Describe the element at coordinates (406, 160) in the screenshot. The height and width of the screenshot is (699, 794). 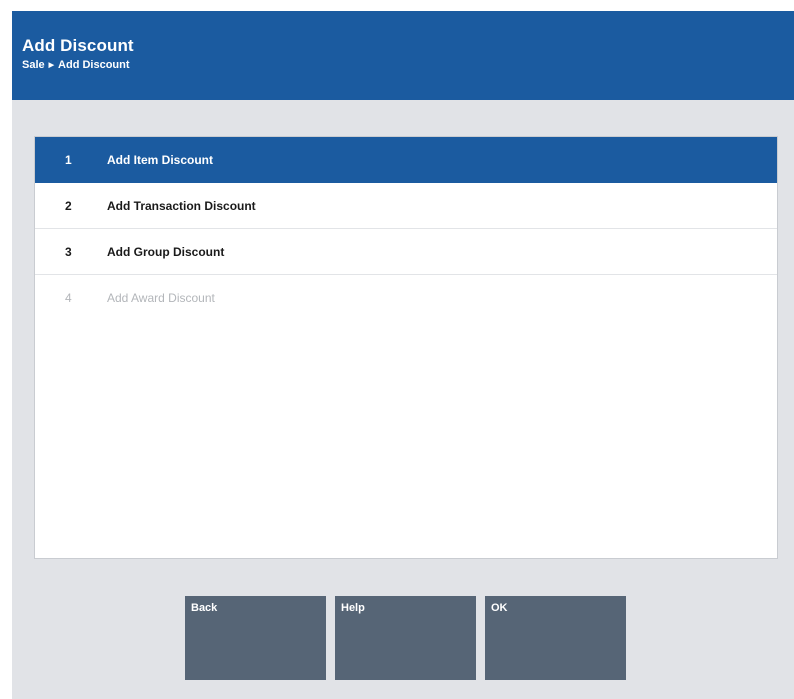
I see `list-item-add-item-discount: 1 Add Item Discount` at that location.